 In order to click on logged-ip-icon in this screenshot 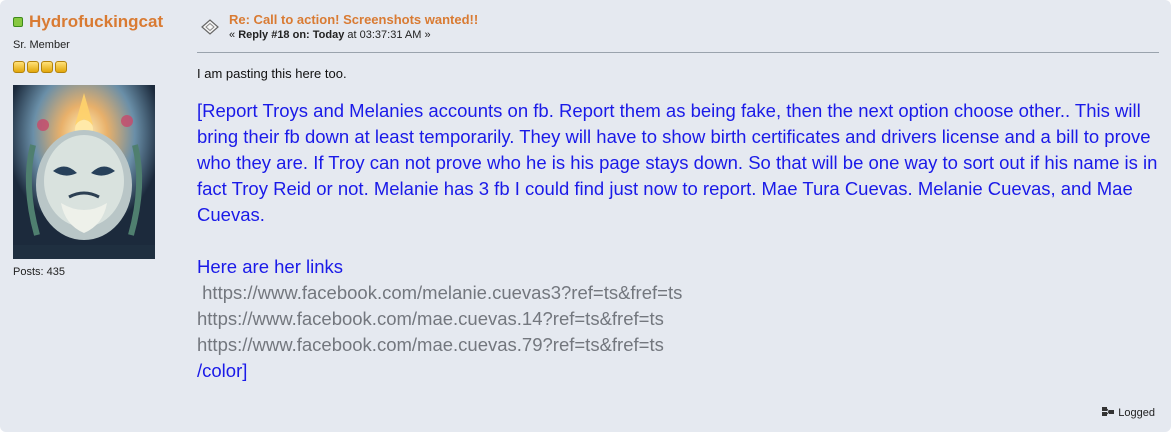, I will do `click(1108, 411)`.